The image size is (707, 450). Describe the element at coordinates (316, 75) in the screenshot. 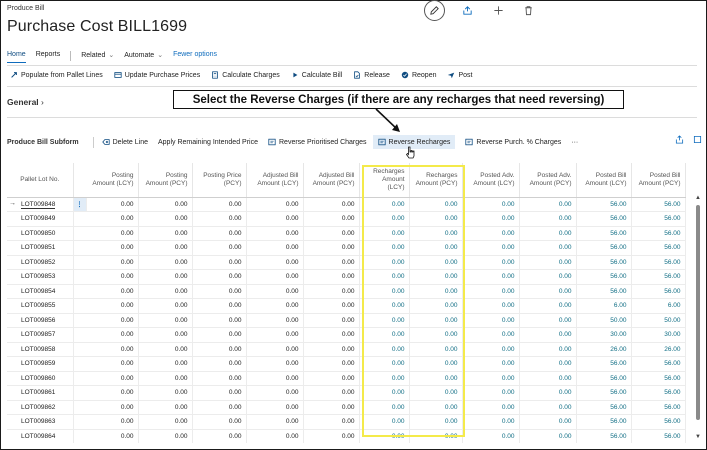

I see `calculate-bill-button: Calculate Bill` at that location.